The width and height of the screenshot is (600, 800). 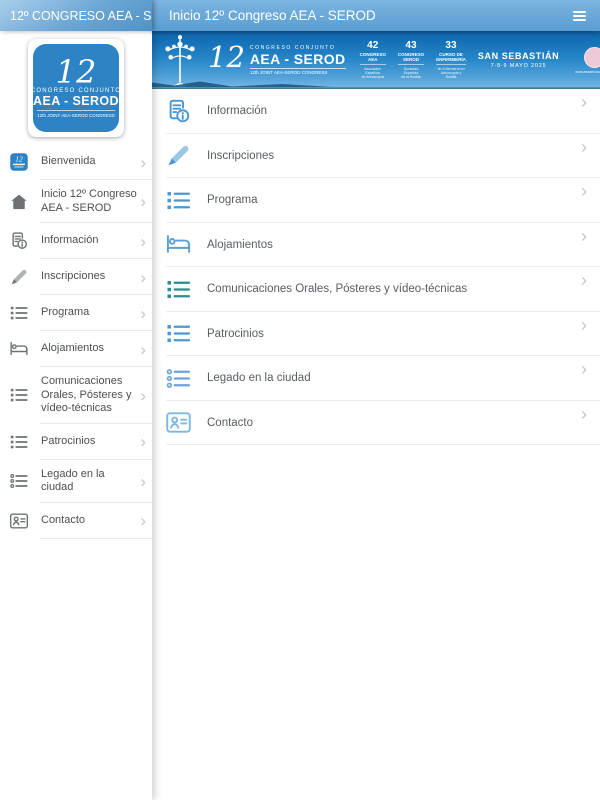 I want to click on sidebar-item-bienvenida: 12 Bienvenida ›, so click(x=76, y=162).